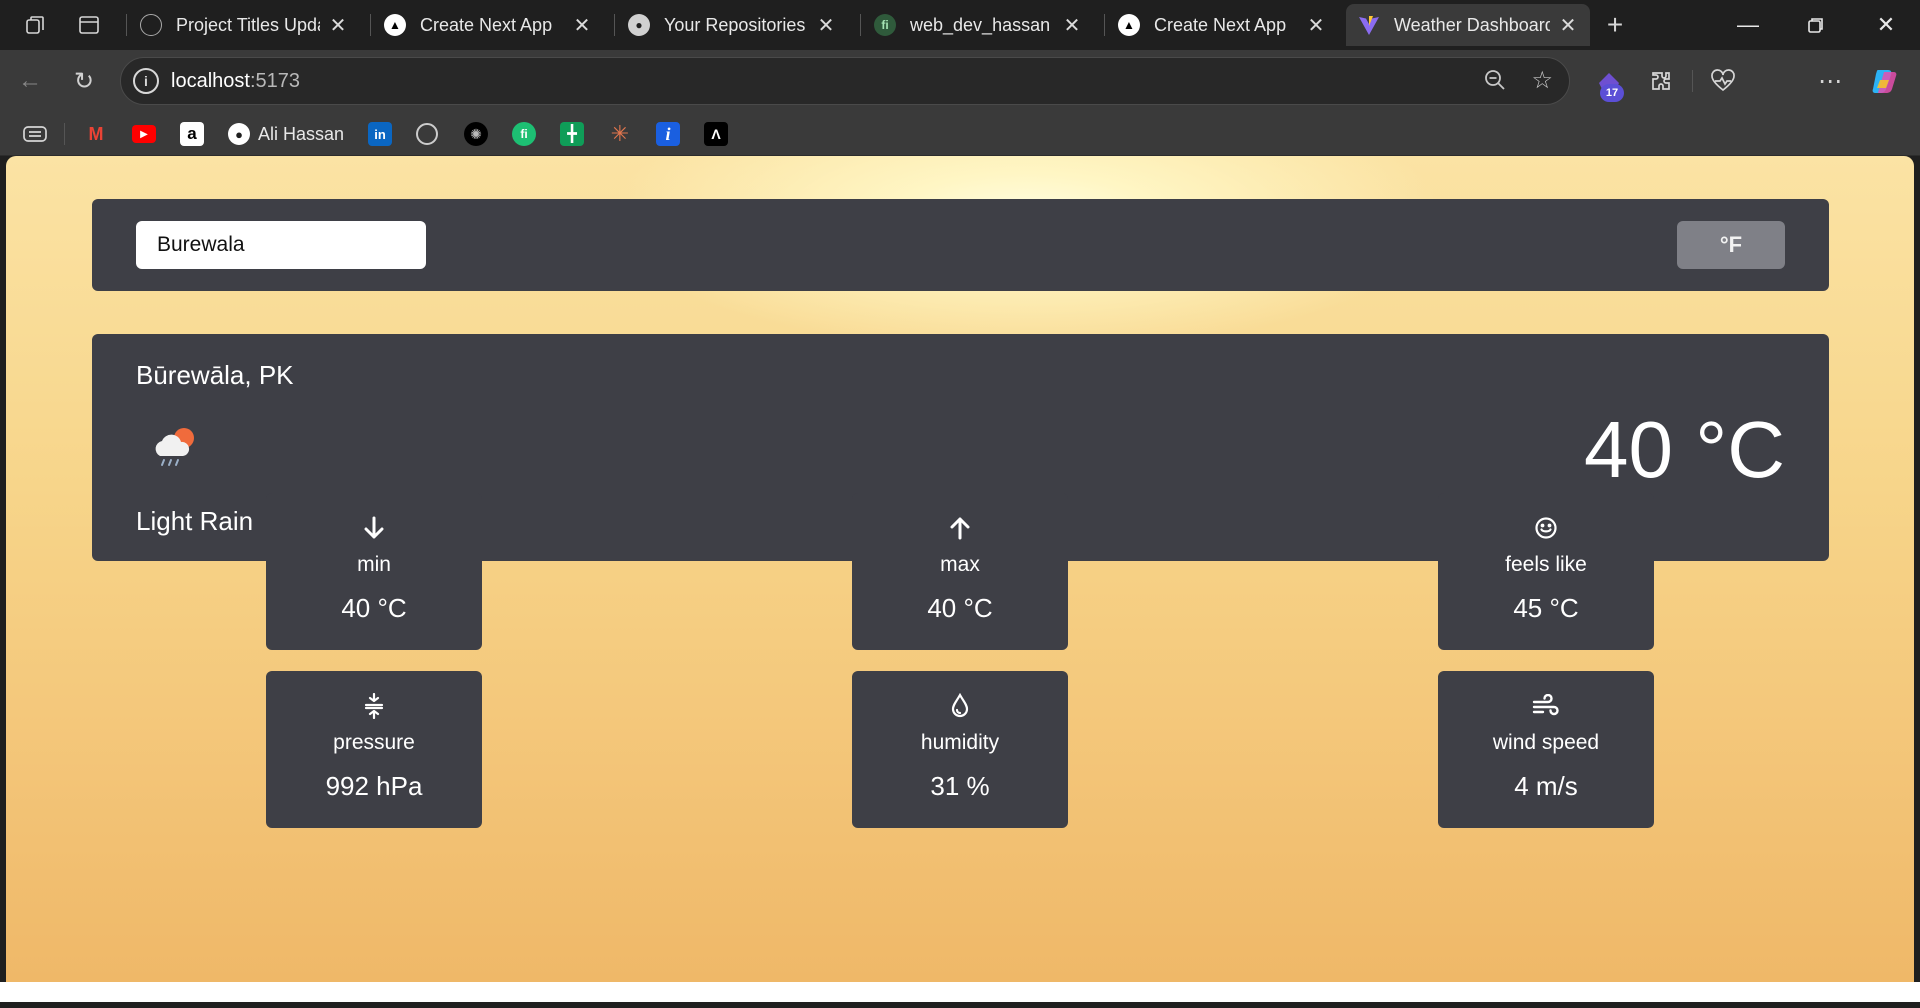  Describe the element at coordinates (1546, 528) in the screenshot. I see `smiley-icon` at that location.